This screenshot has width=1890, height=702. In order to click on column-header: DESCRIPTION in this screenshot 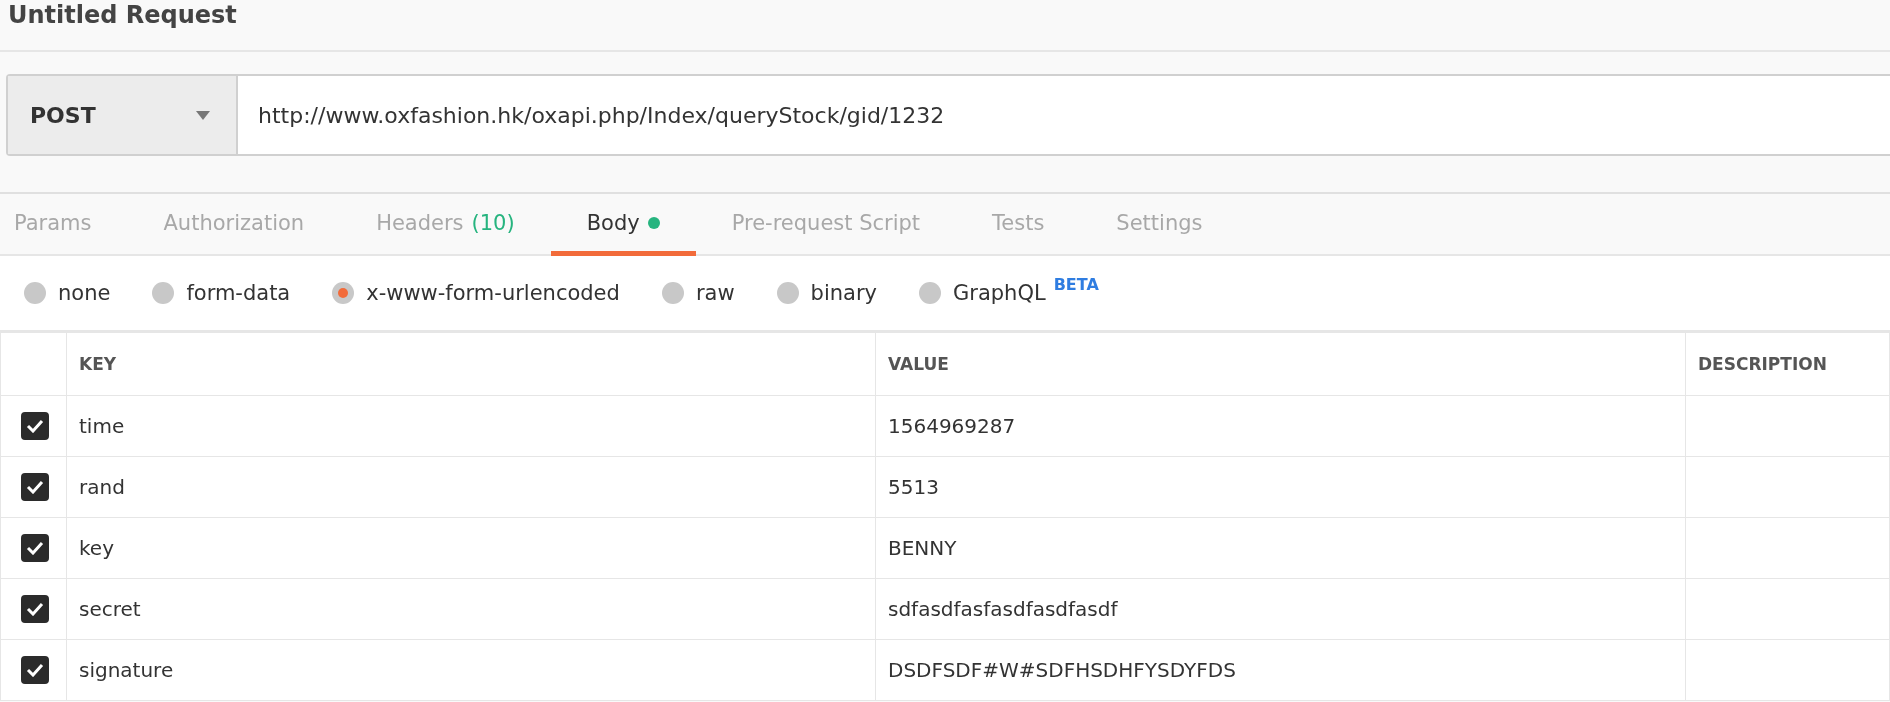, I will do `click(1787, 364)`.